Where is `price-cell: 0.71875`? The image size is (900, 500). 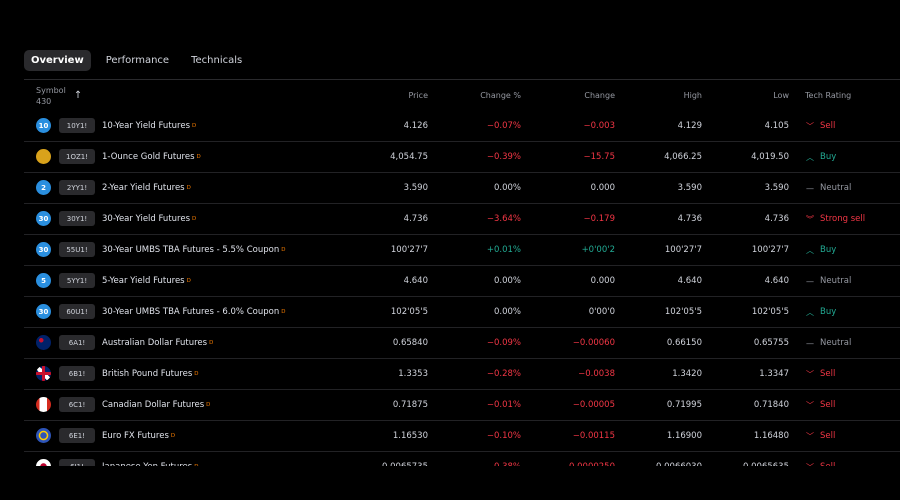
price-cell: 0.71875 is located at coordinates (410, 405).